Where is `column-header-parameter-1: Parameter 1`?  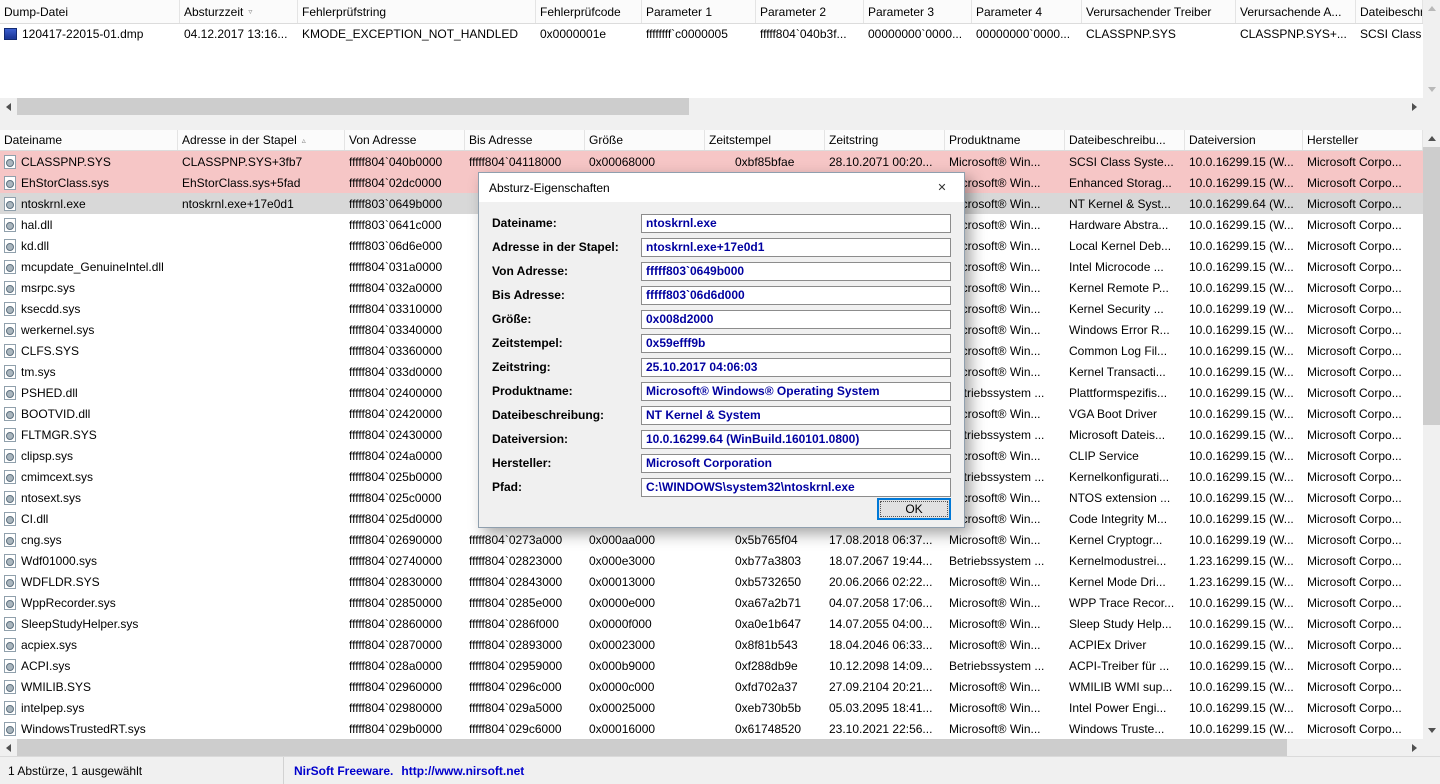
column-header-parameter-1: Parameter 1 is located at coordinates (699, 11).